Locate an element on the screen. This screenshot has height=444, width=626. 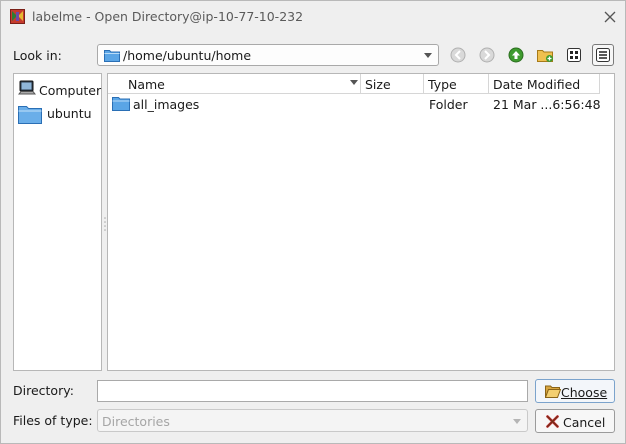
sort-descending-icon is located at coordinates (354, 82).